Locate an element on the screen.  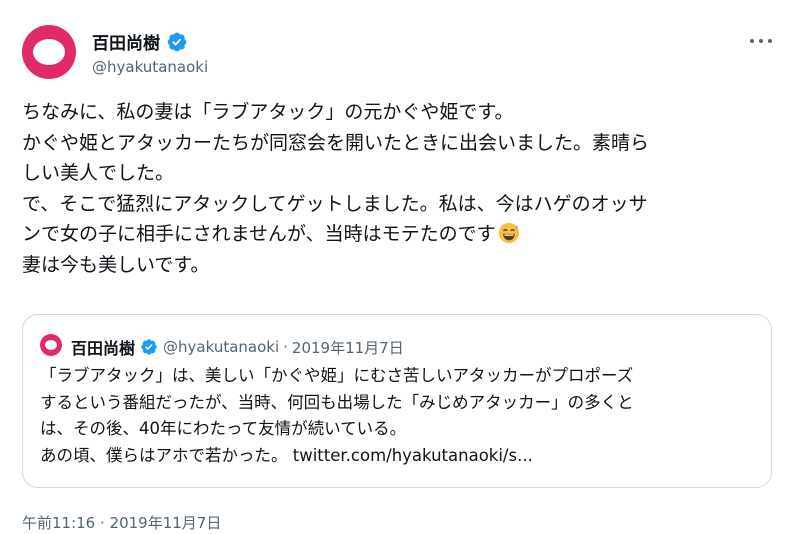
grinning-sweat-emoji-icon is located at coordinates (508, 233).